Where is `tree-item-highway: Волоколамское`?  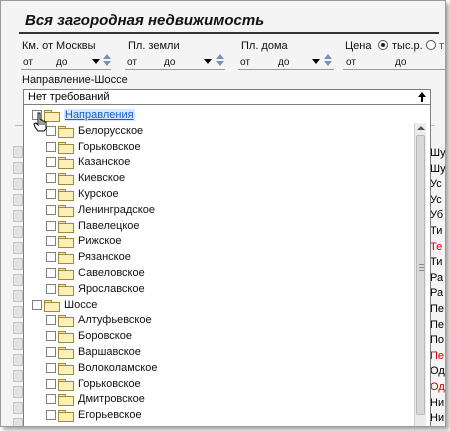
tree-item-highway: Волоколамское is located at coordinates (101, 368).